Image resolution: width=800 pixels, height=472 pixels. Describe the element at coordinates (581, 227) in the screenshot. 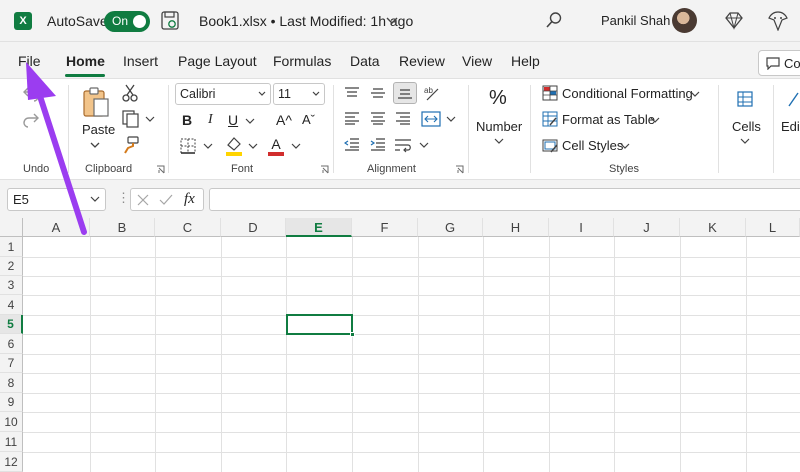

I see `column-header: I` at that location.